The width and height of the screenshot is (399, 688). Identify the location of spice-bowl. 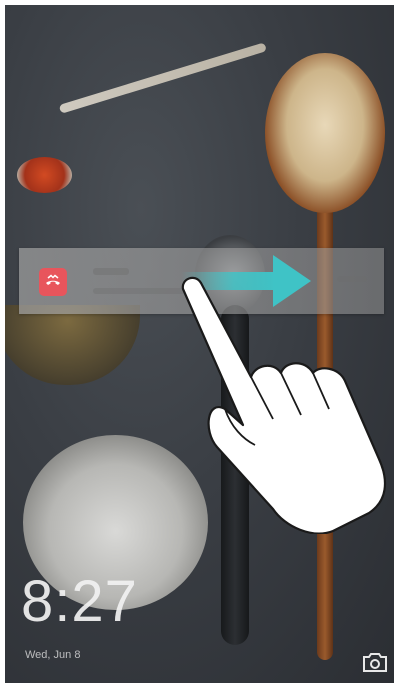
(72, 345).